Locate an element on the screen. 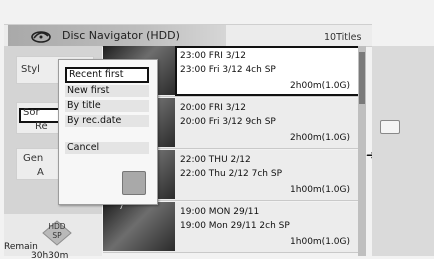  header-bar: Disc Navigator (HDD) 10Titles is located at coordinates (188, 35).